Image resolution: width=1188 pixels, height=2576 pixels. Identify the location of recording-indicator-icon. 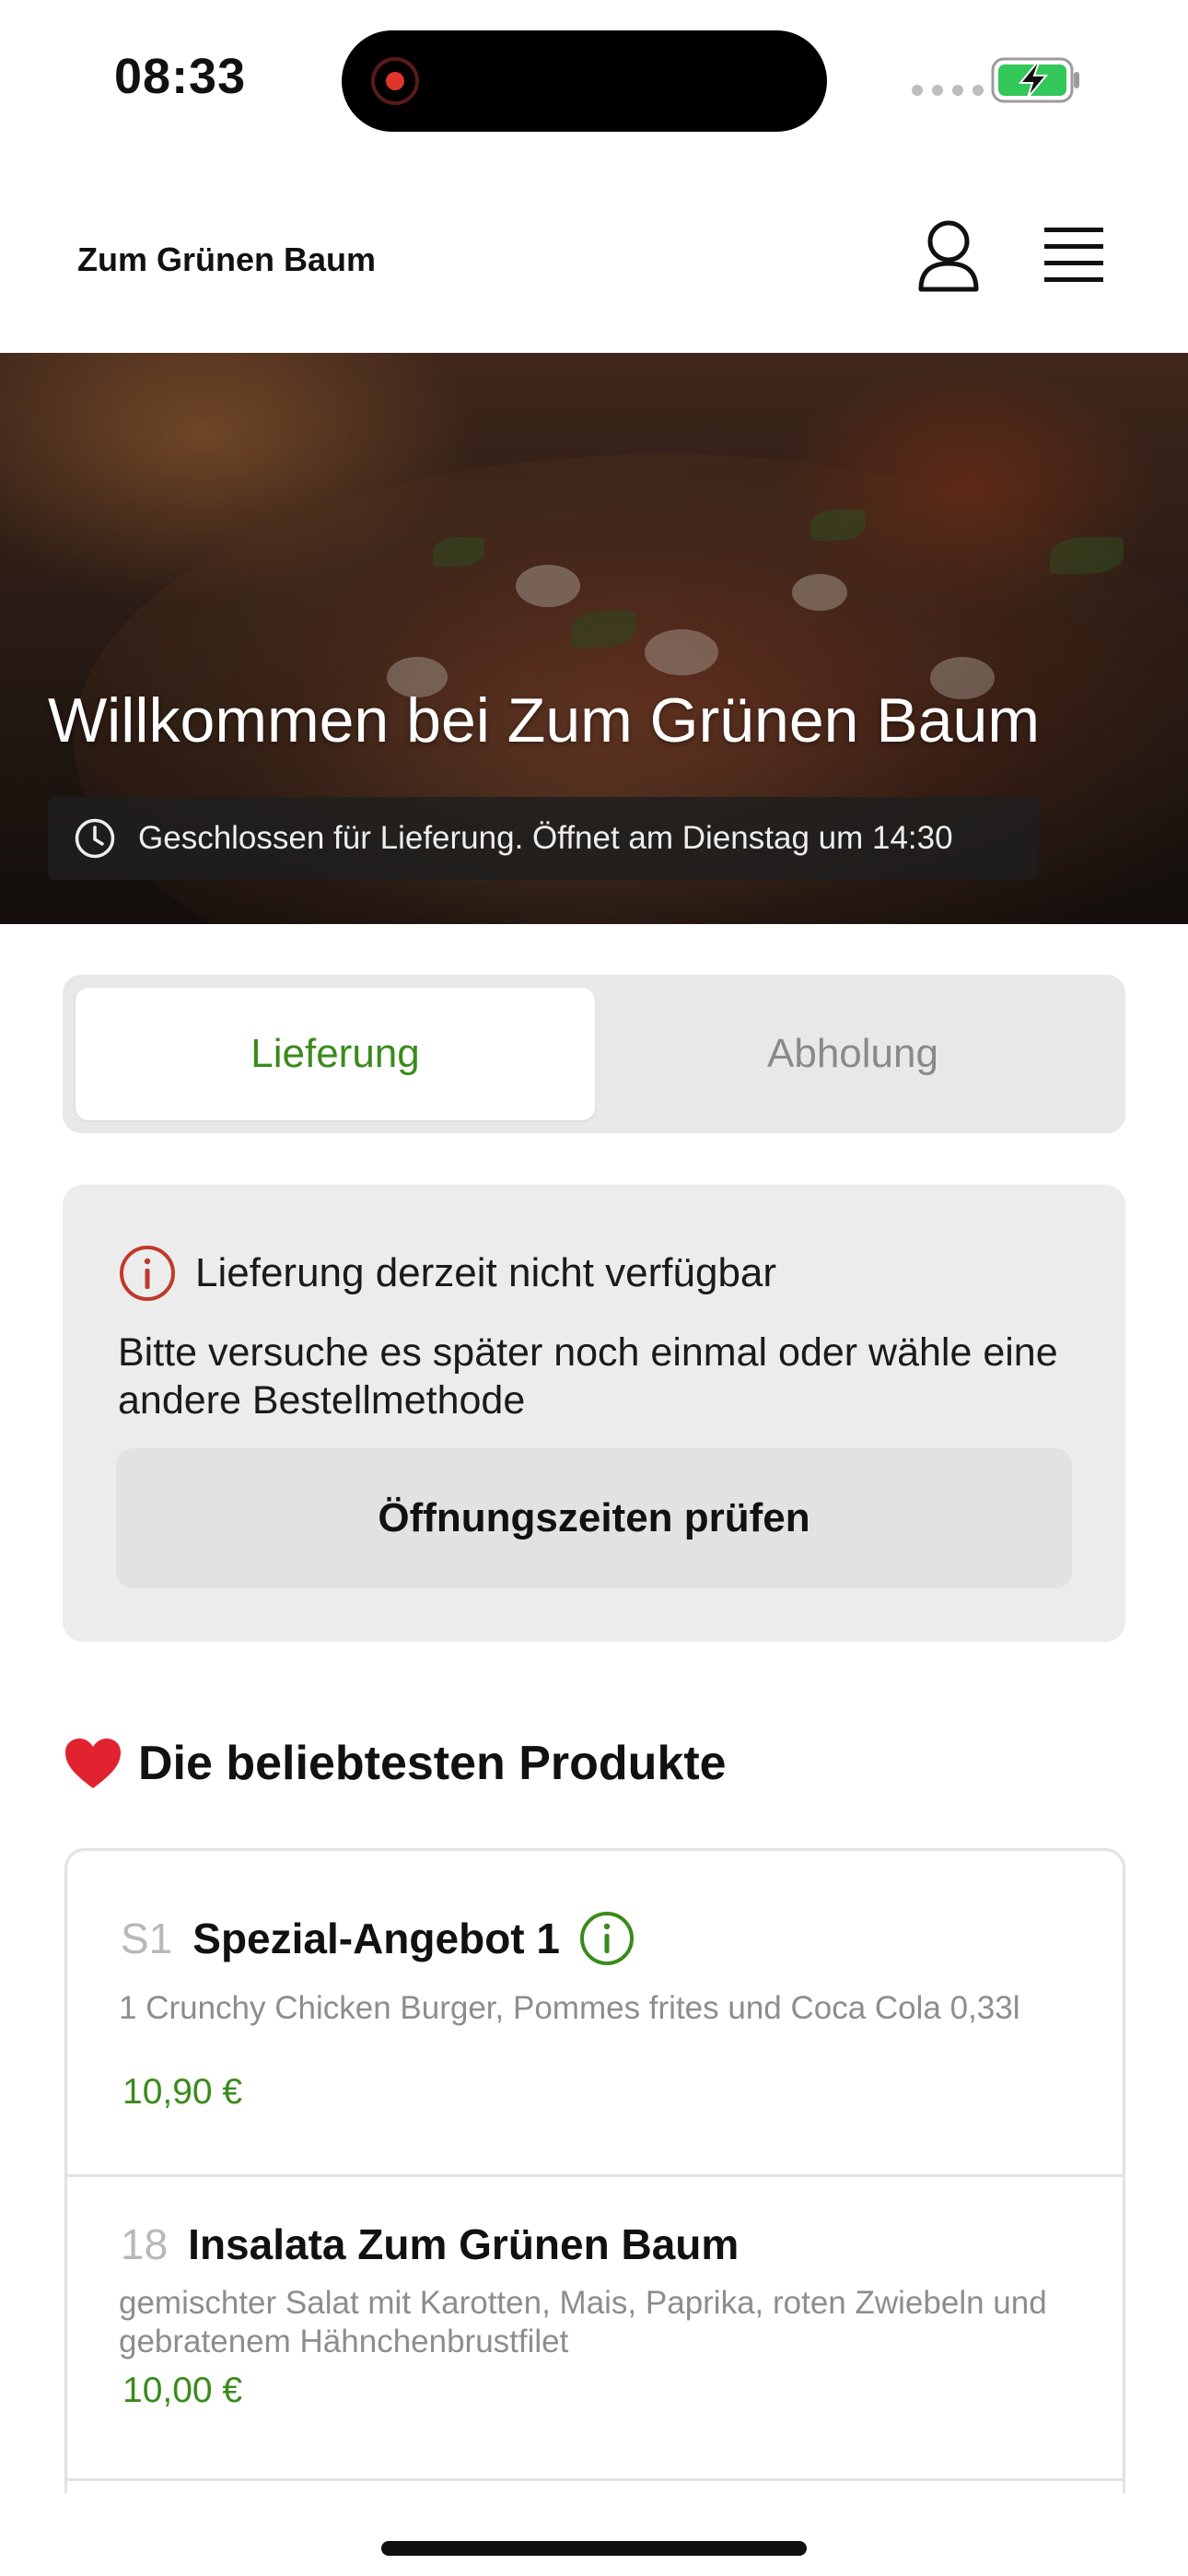
(395, 81).